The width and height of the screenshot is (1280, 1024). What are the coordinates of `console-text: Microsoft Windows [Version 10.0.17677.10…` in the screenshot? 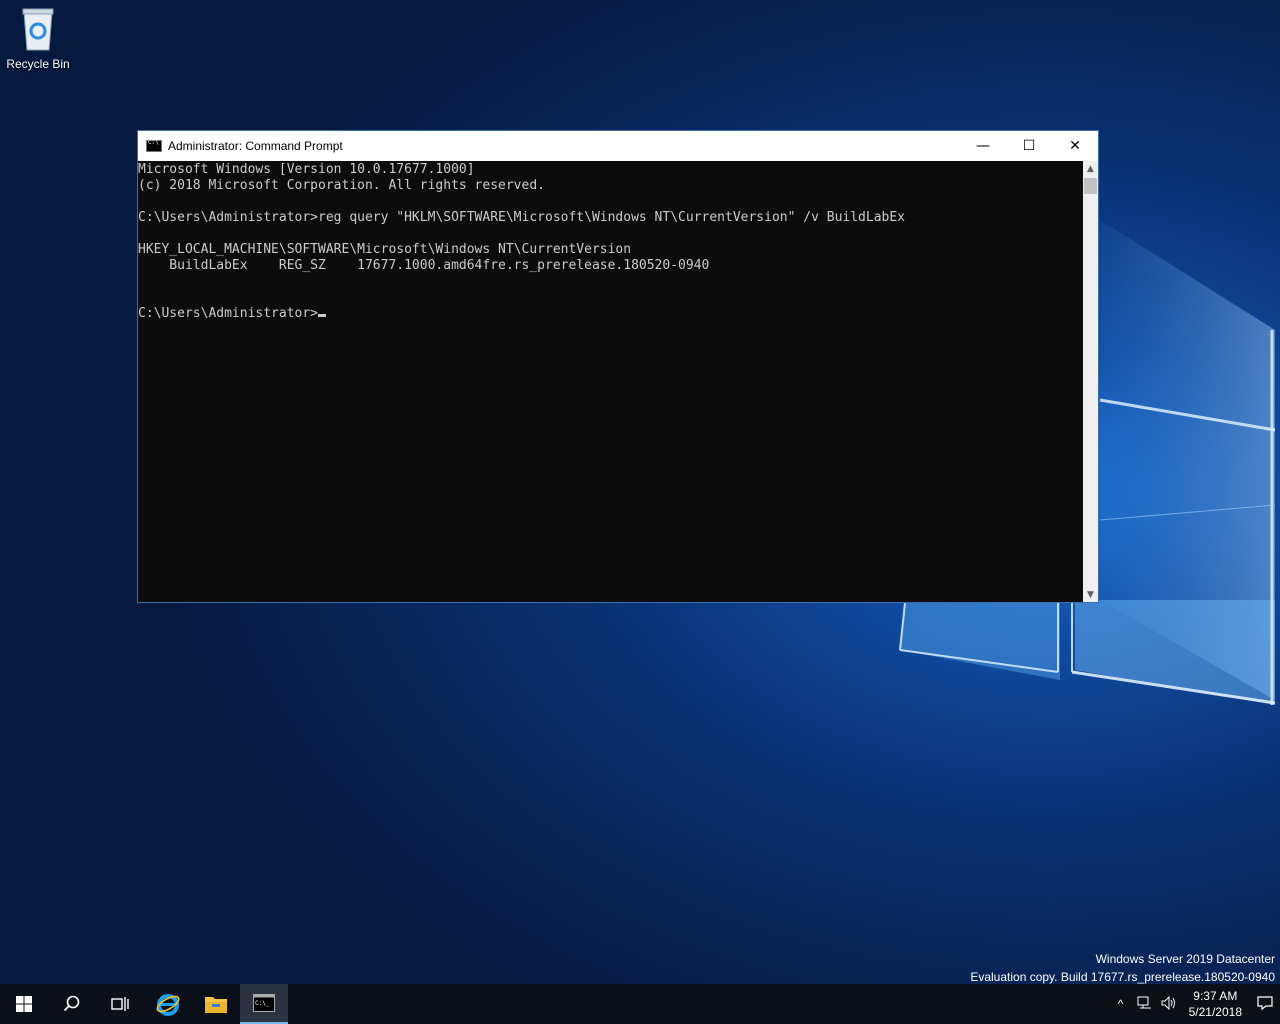 It's located at (611, 234).